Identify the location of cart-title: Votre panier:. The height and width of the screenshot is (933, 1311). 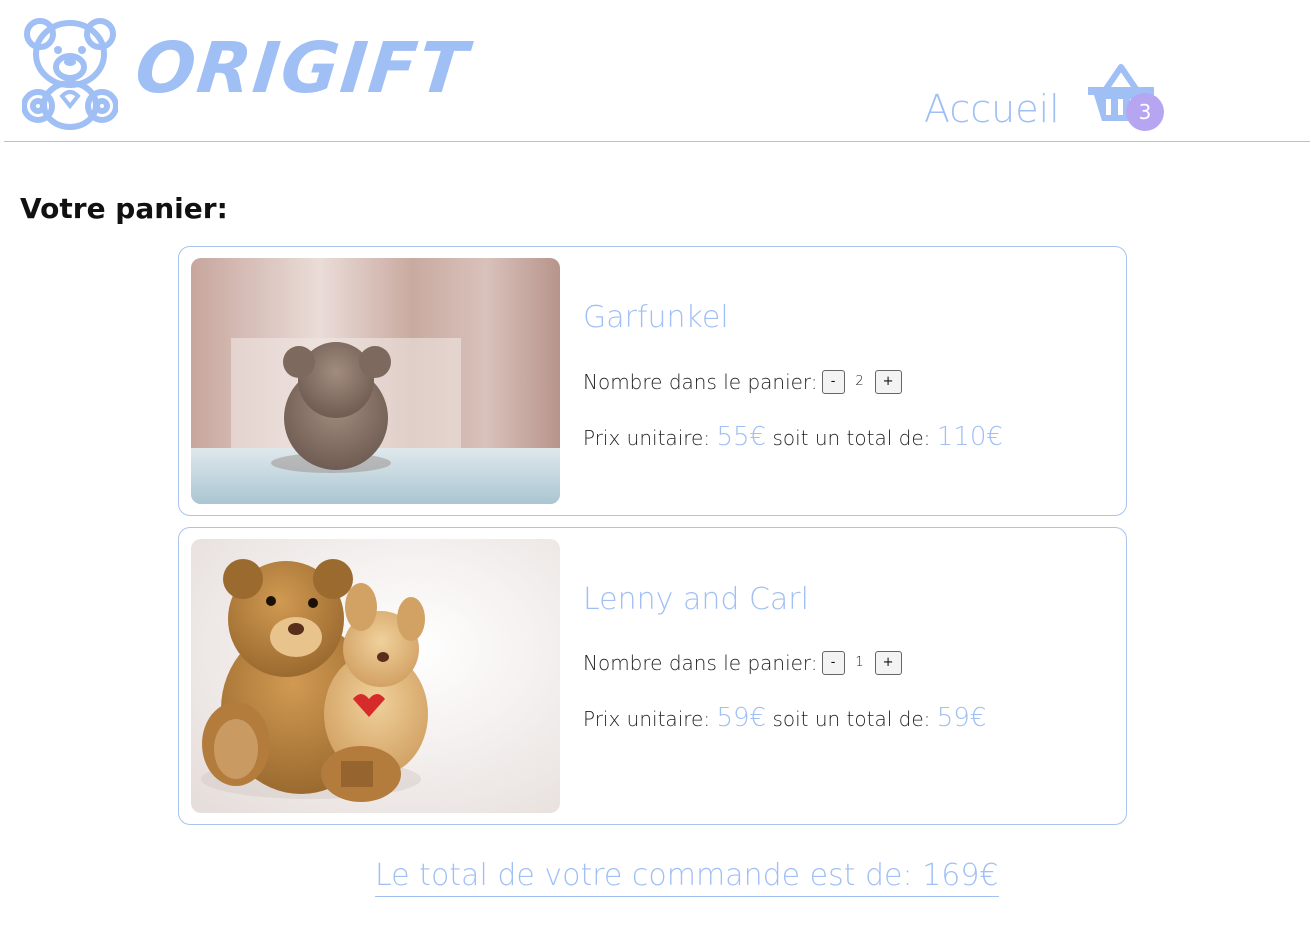
(124, 208).